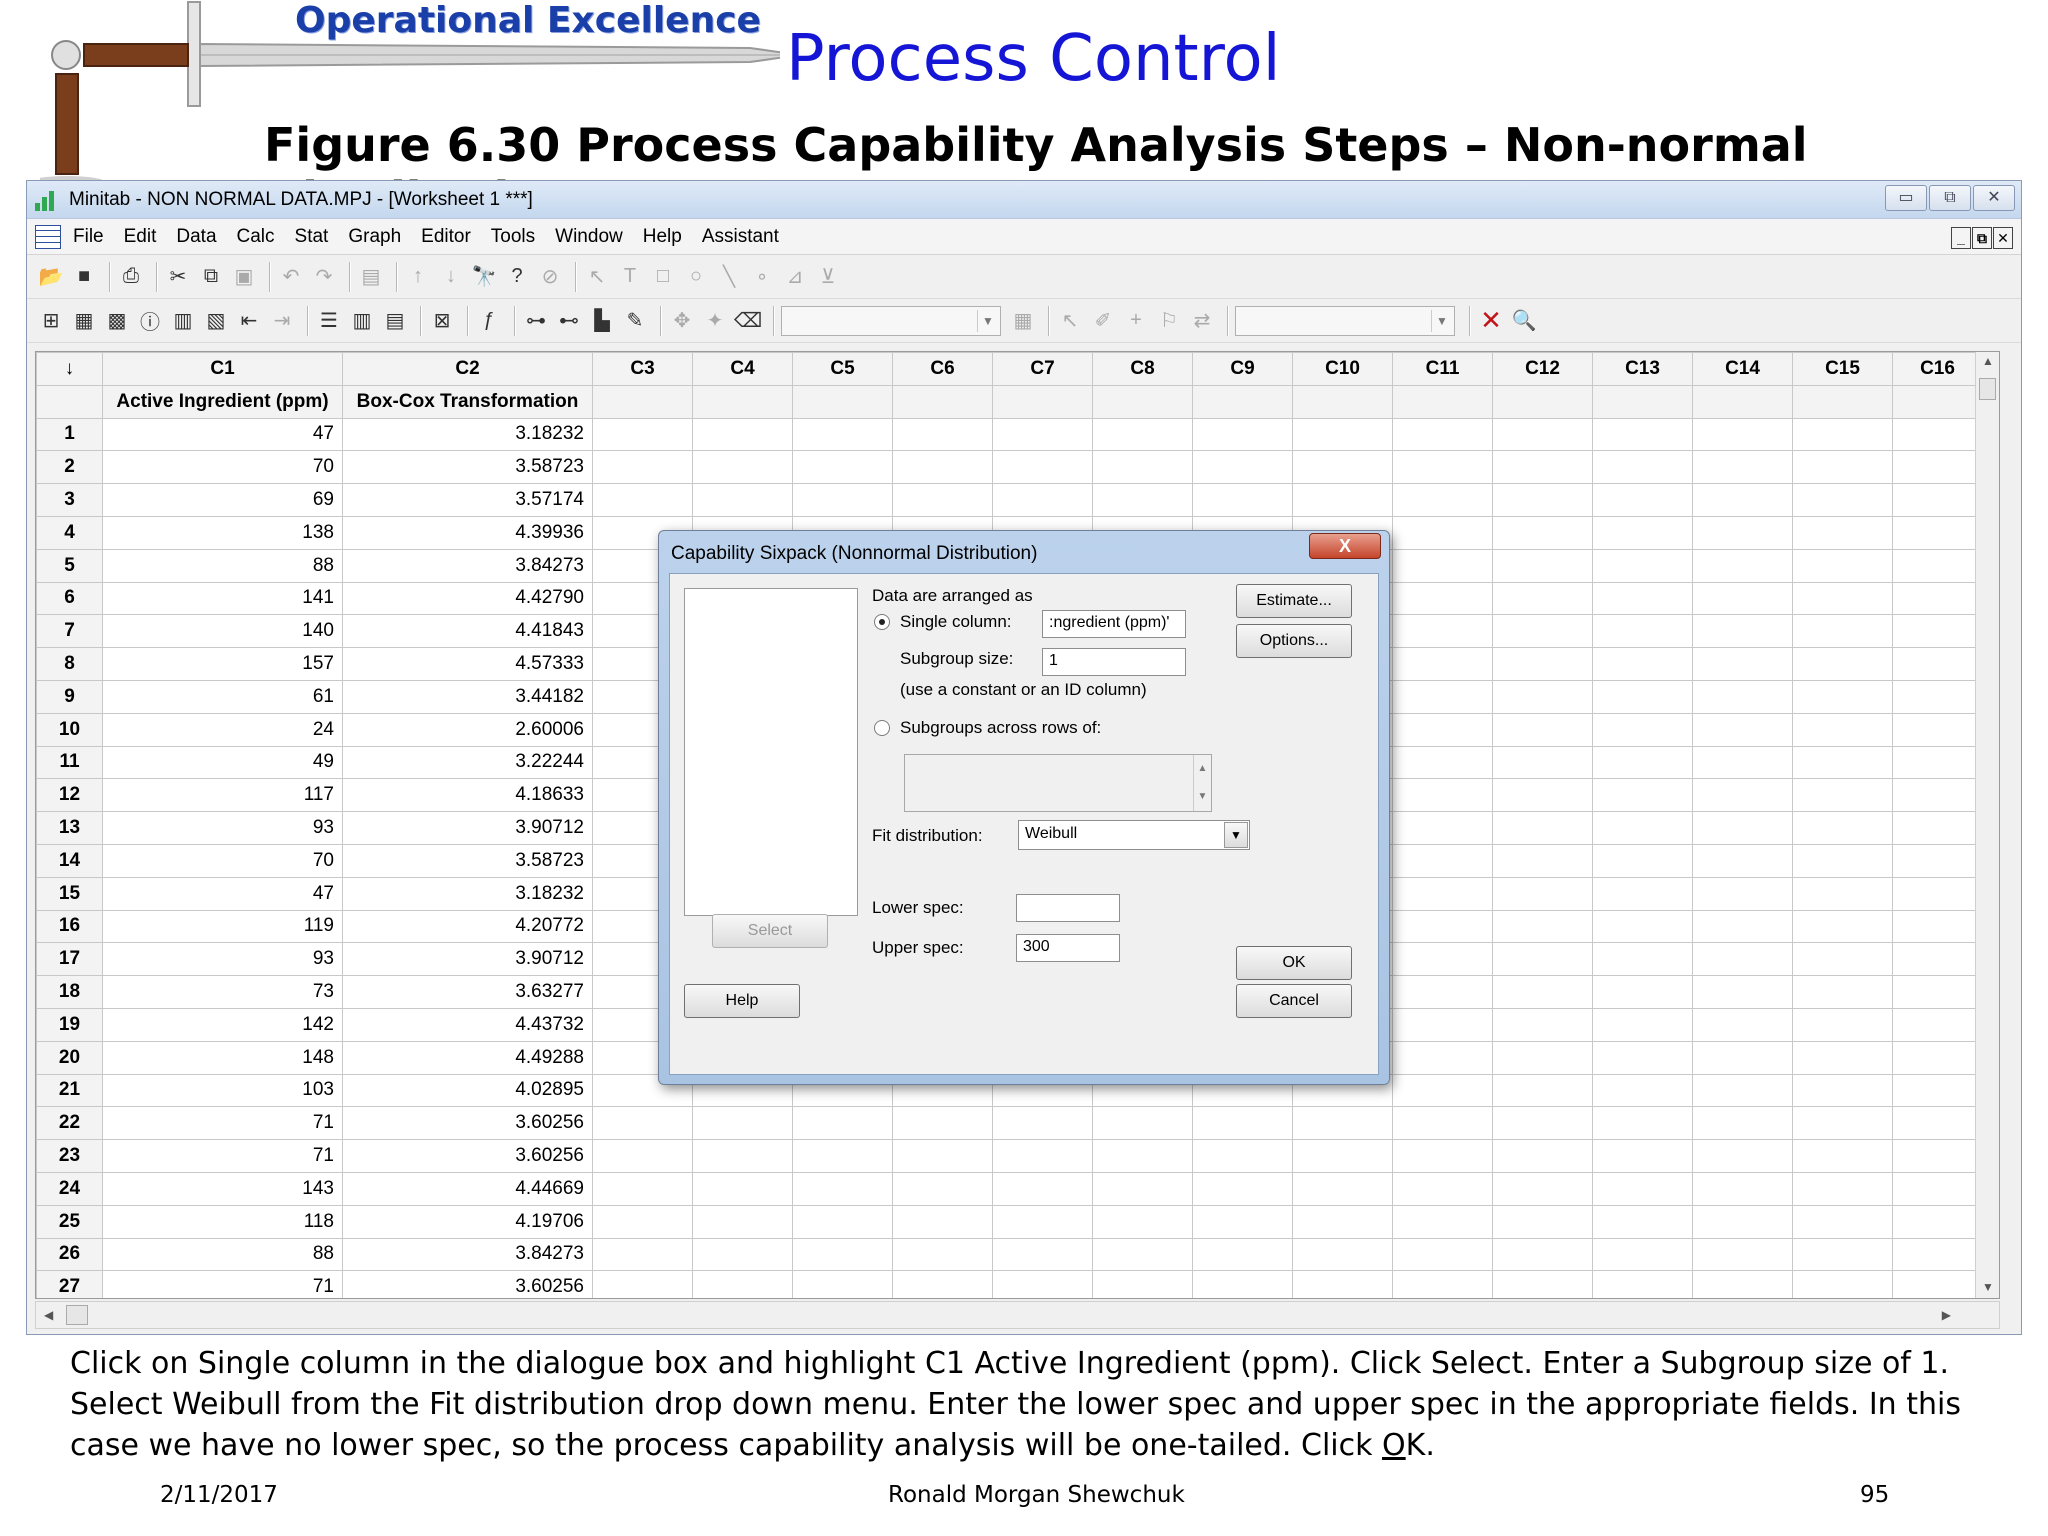 This screenshot has width=2048, height=1536. What do you see at coordinates (222, 565) in the screenshot?
I see `table-cell: 88` at bounding box center [222, 565].